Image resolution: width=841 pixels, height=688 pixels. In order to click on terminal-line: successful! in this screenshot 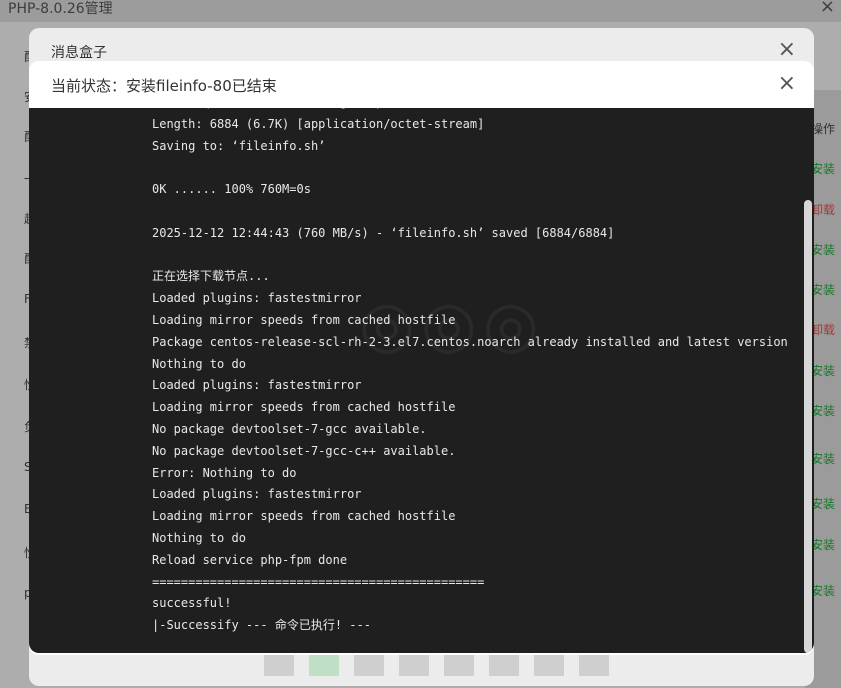, I will do `click(192, 603)`.